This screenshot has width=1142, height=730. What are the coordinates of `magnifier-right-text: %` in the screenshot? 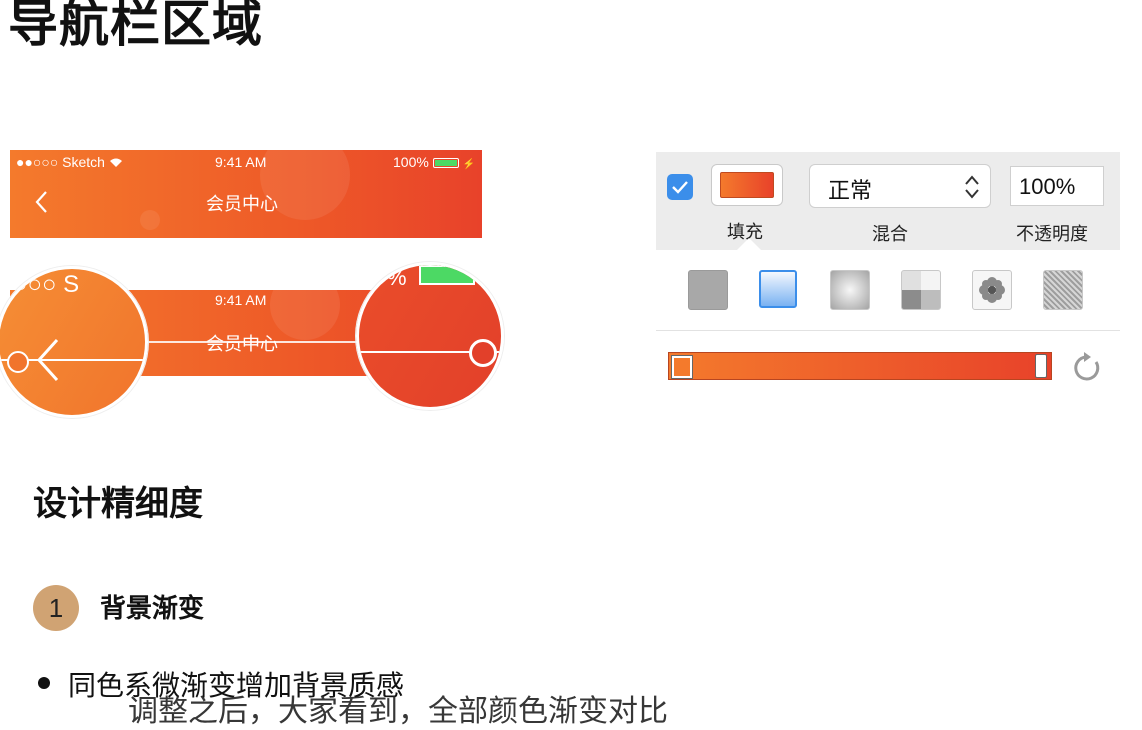 It's located at (397, 277).